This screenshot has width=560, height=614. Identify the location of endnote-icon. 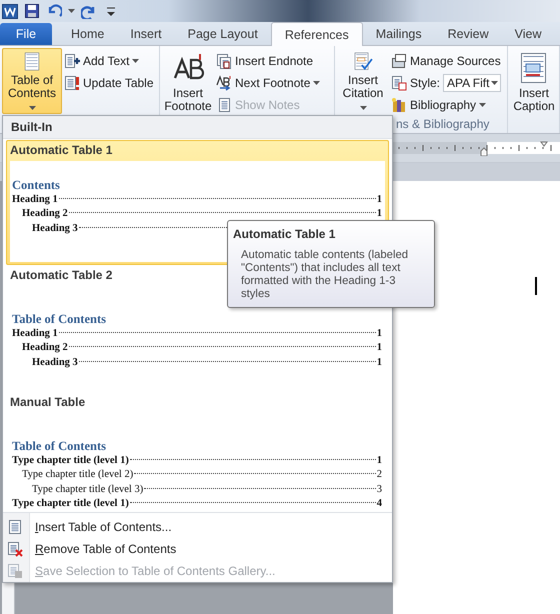
(224, 61).